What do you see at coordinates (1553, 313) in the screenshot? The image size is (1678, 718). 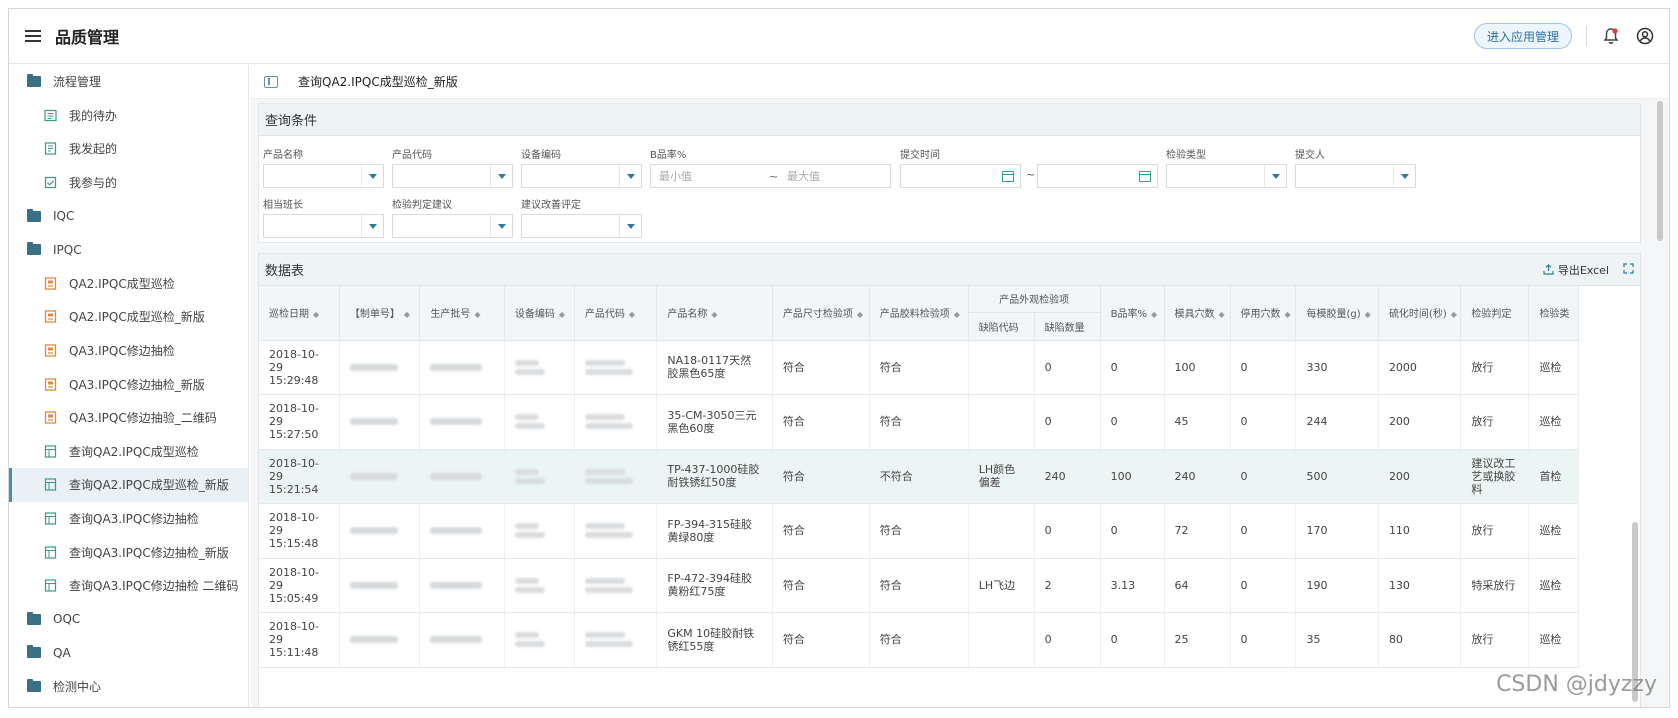 I see `column-header: 检验类` at bounding box center [1553, 313].